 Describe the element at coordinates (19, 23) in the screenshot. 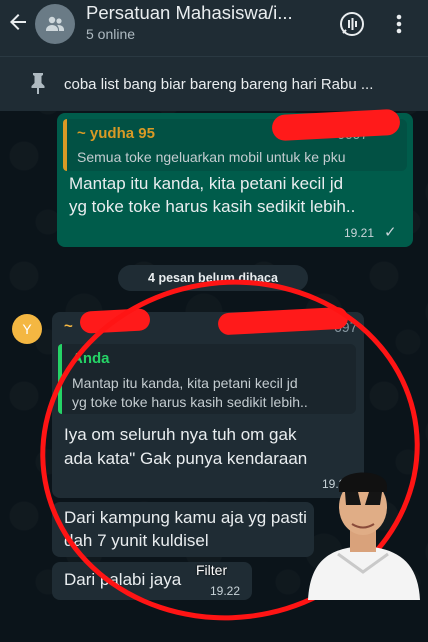

I see `back-arrow-icon` at that location.